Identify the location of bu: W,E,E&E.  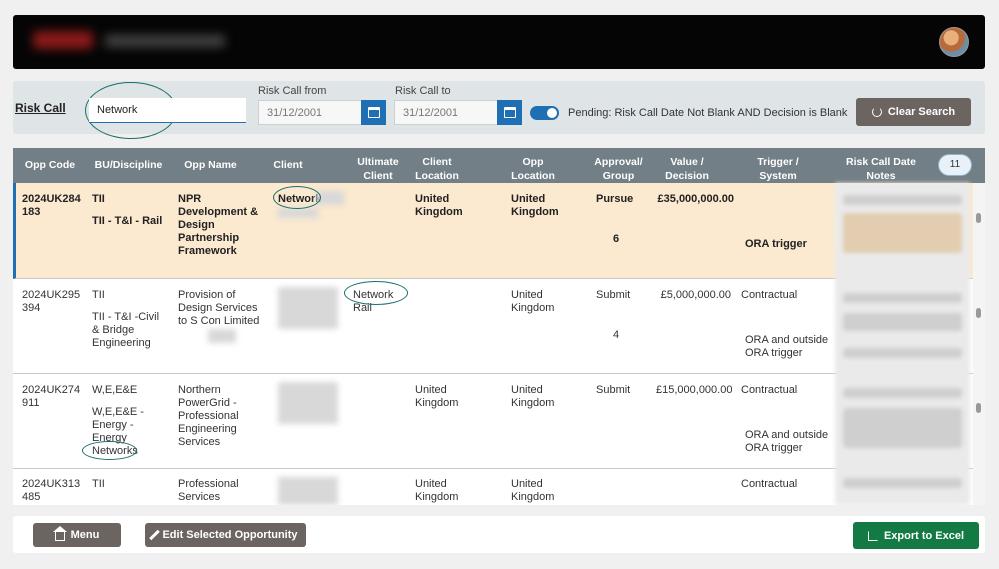
(115, 390).